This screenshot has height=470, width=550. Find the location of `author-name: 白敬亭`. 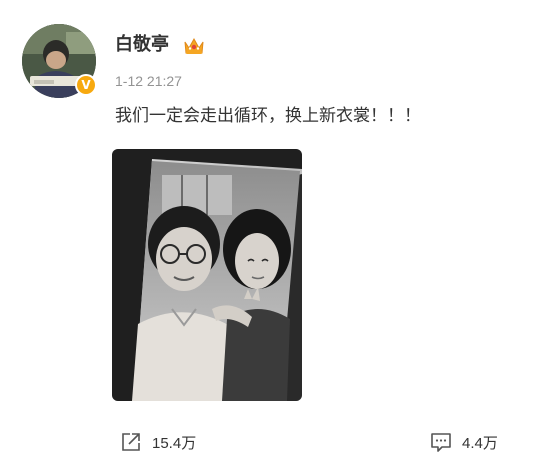

author-name: 白敬亭 is located at coordinates (142, 45).